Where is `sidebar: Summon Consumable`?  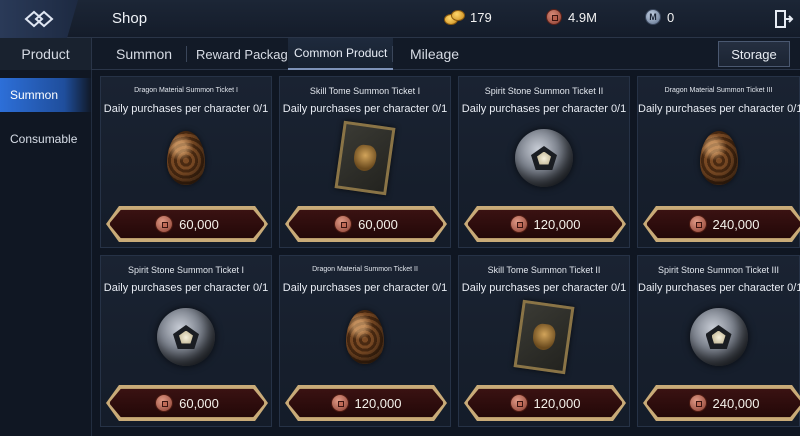
sidebar: Summon Consumable is located at coordinates (46, 253).